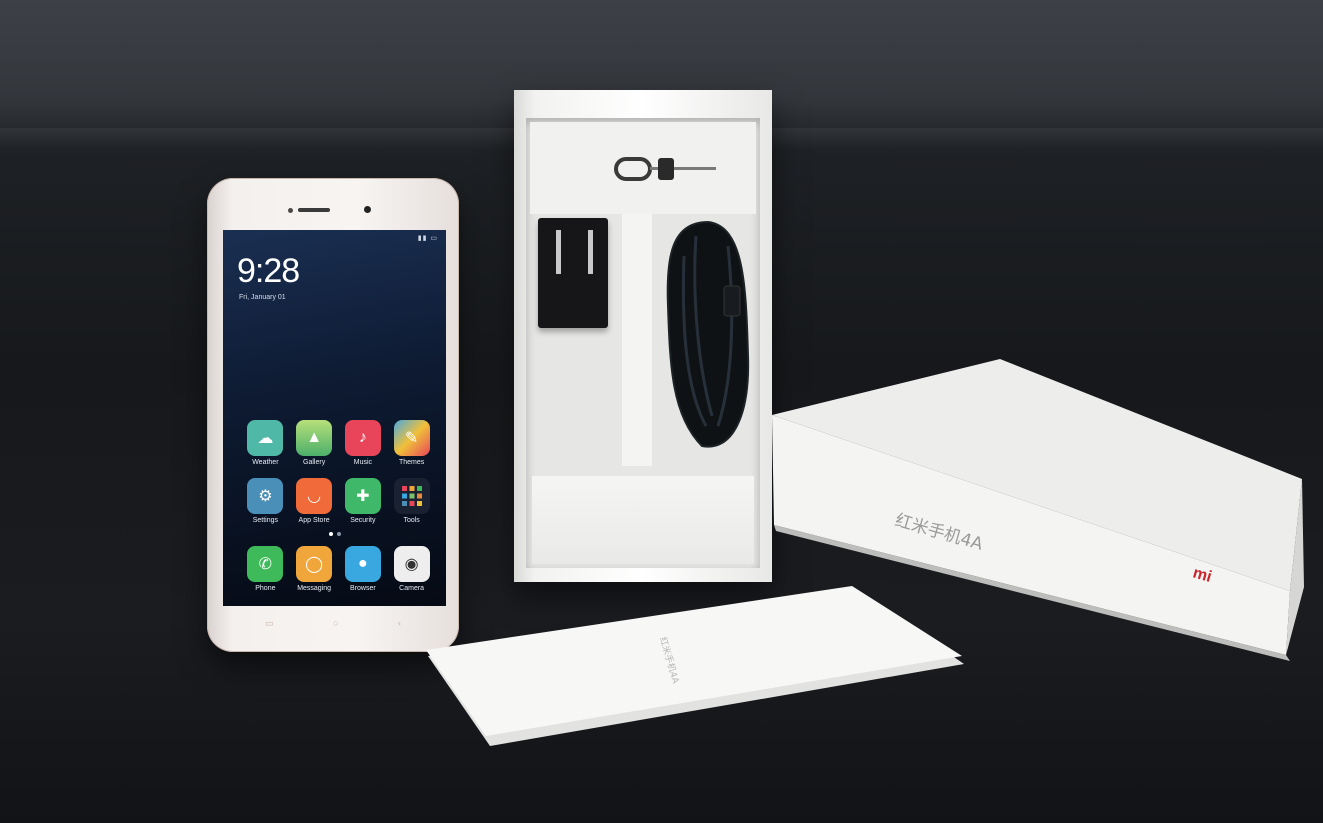 This screenshot has height=823, width=1323. Describe the element at coordinates (314, 496) in the screenshot. I see `app-store-icon: ◡` at that location.